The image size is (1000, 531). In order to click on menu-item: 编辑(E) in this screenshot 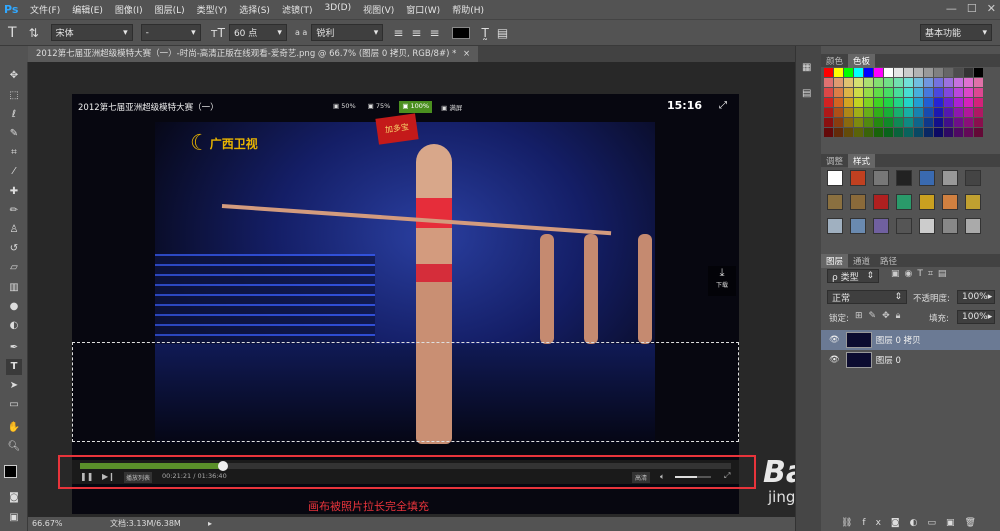, I will do `click(87, 9)`.